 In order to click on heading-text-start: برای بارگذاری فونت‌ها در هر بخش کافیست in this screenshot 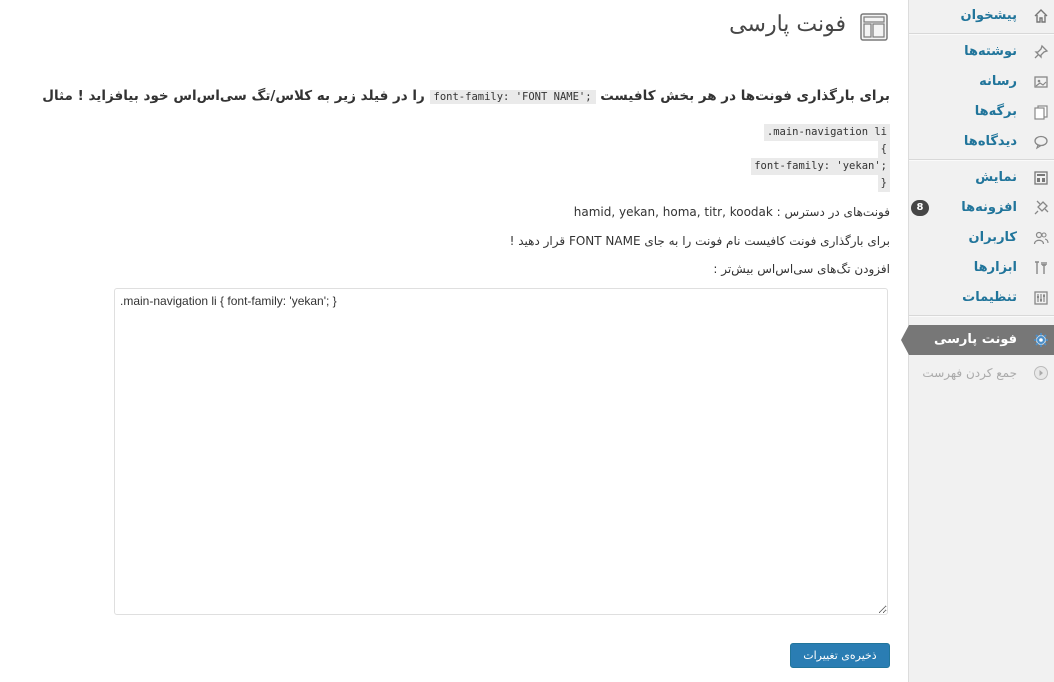, I will do `click(745, 96)`.